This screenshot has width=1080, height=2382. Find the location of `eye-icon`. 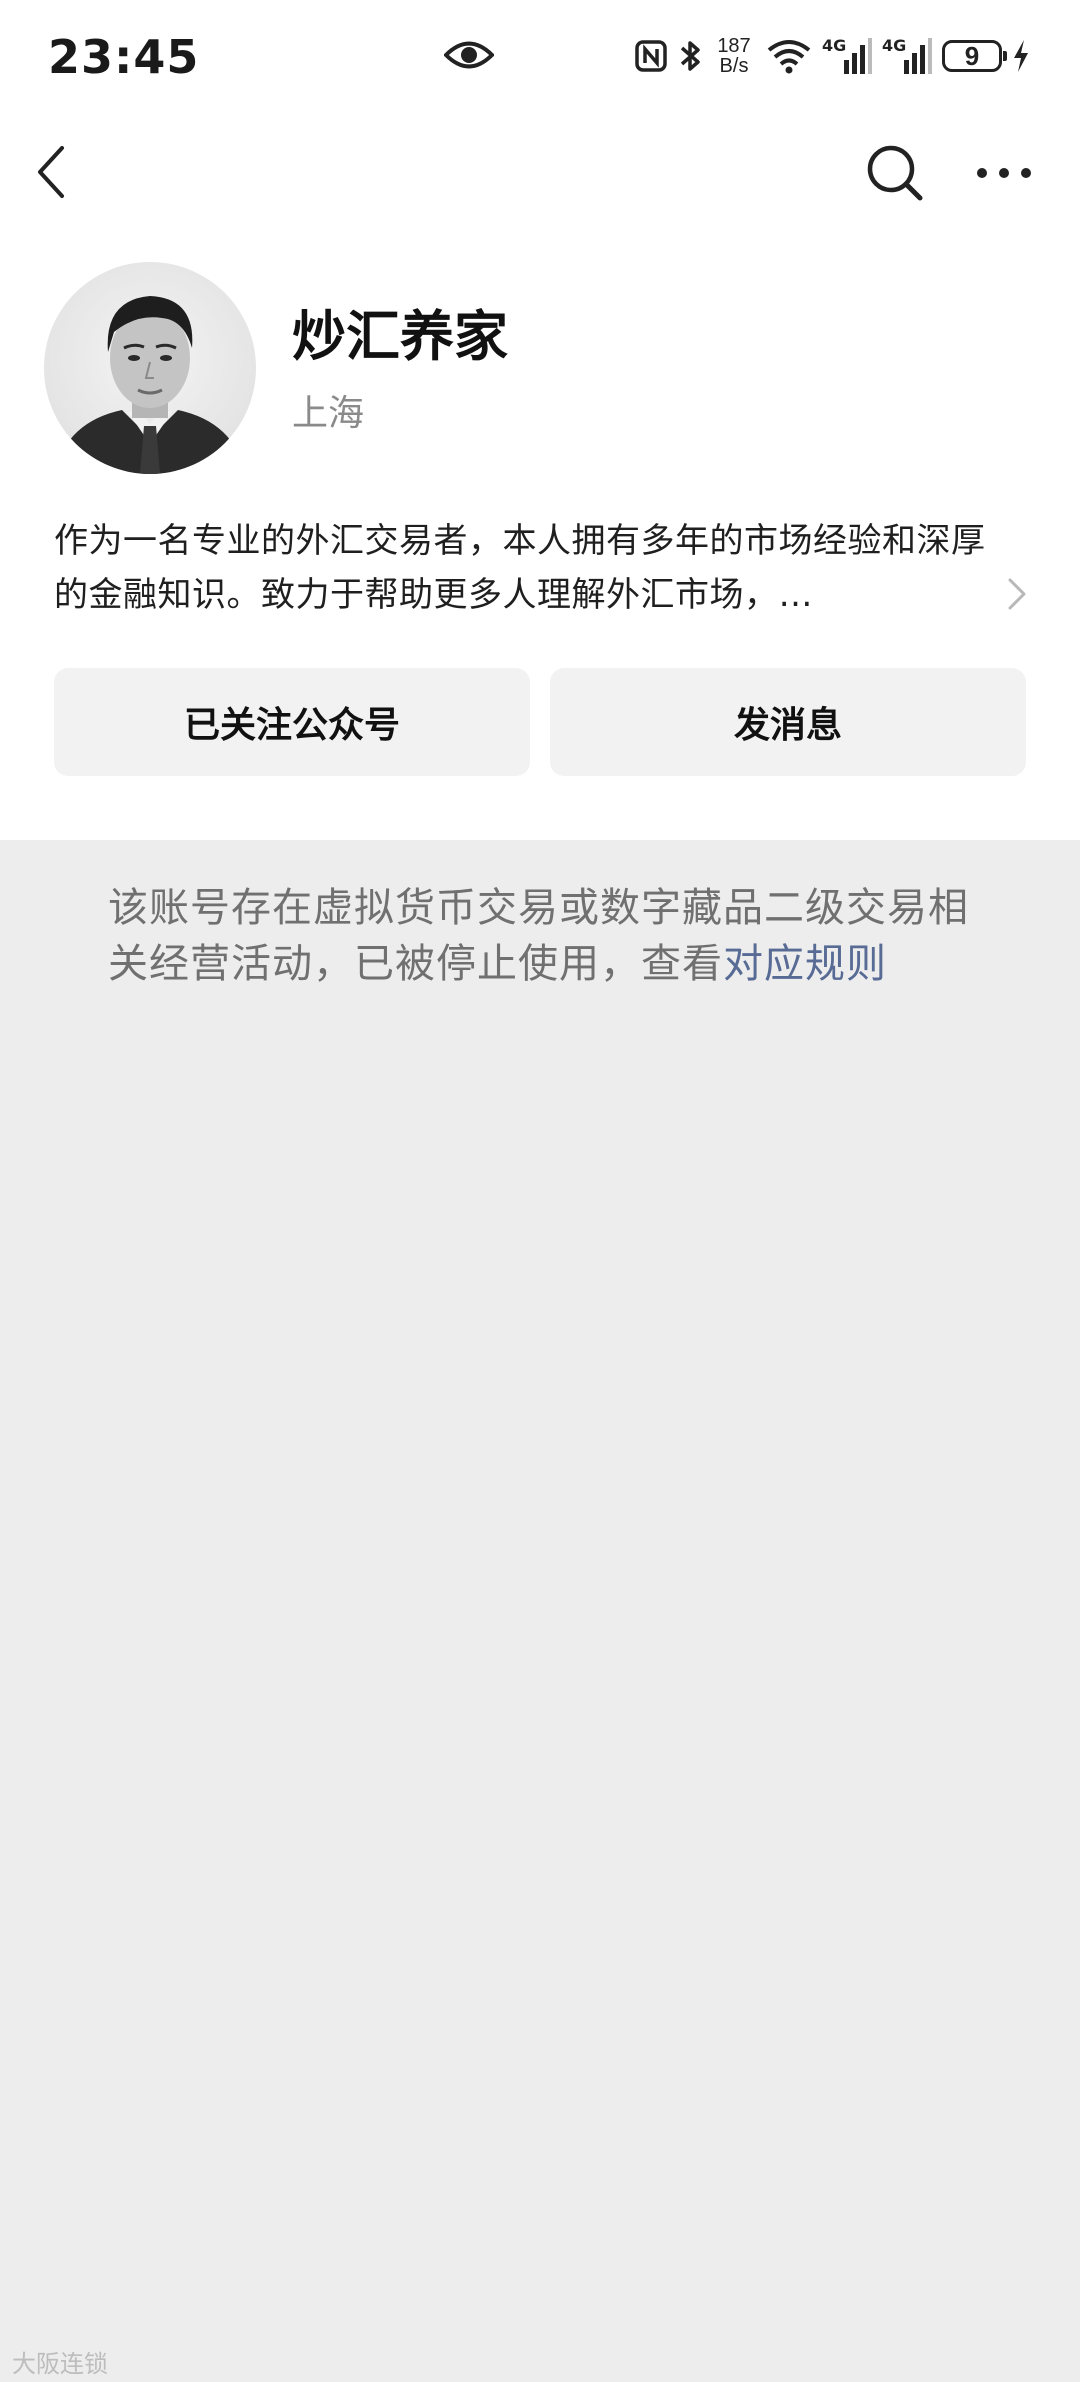

eye-icon is located at coordinates (469, 55).